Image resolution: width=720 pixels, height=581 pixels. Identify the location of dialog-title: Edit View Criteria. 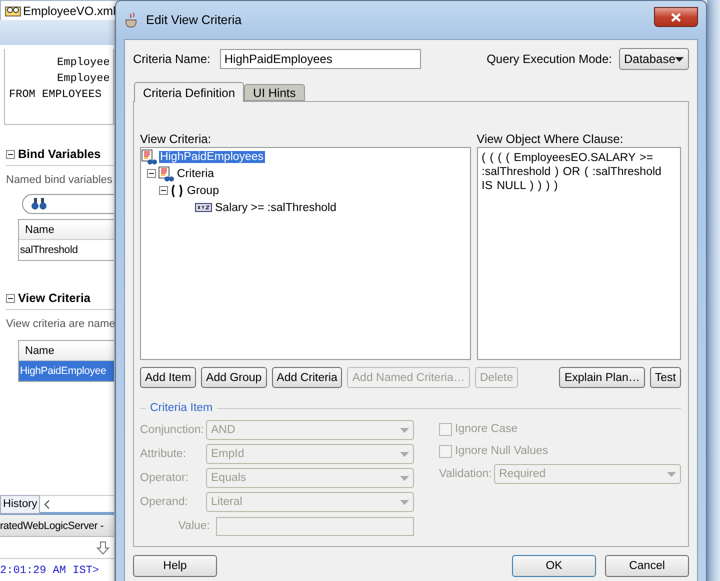
(194, 20).